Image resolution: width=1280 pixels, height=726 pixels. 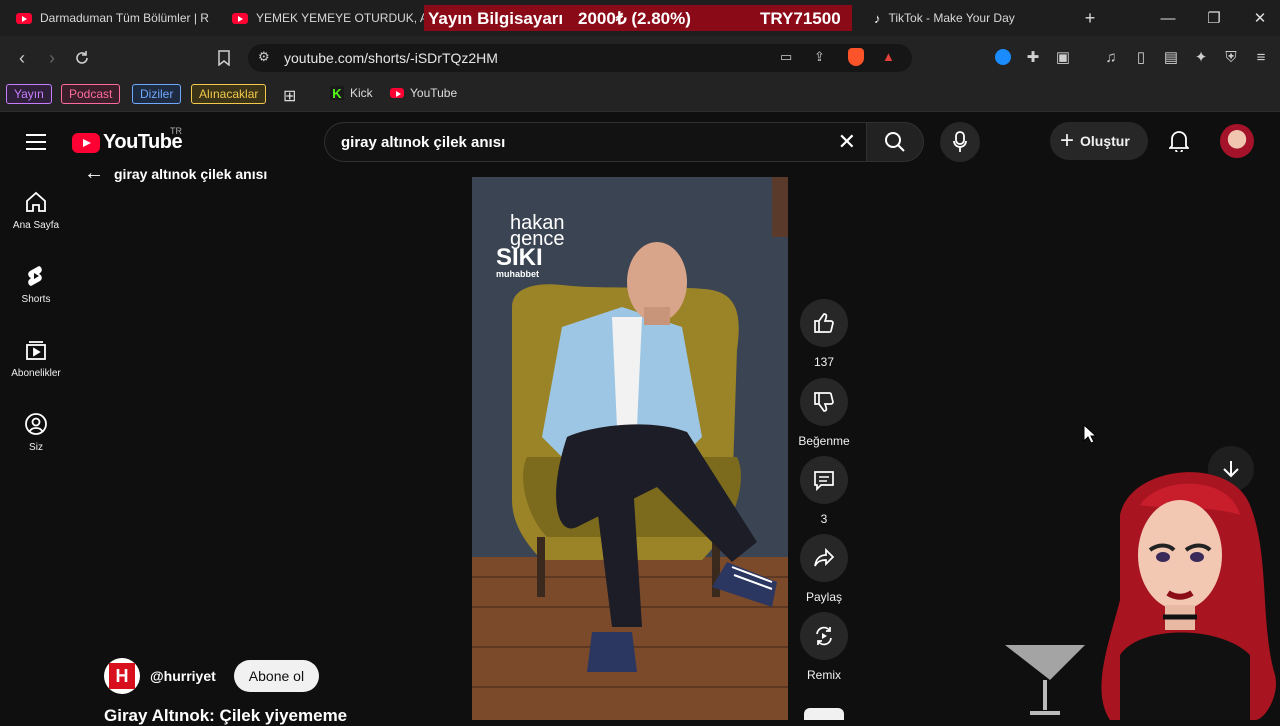 I want to click on create-button: + Oluştur, so click(x=1099, y=141).